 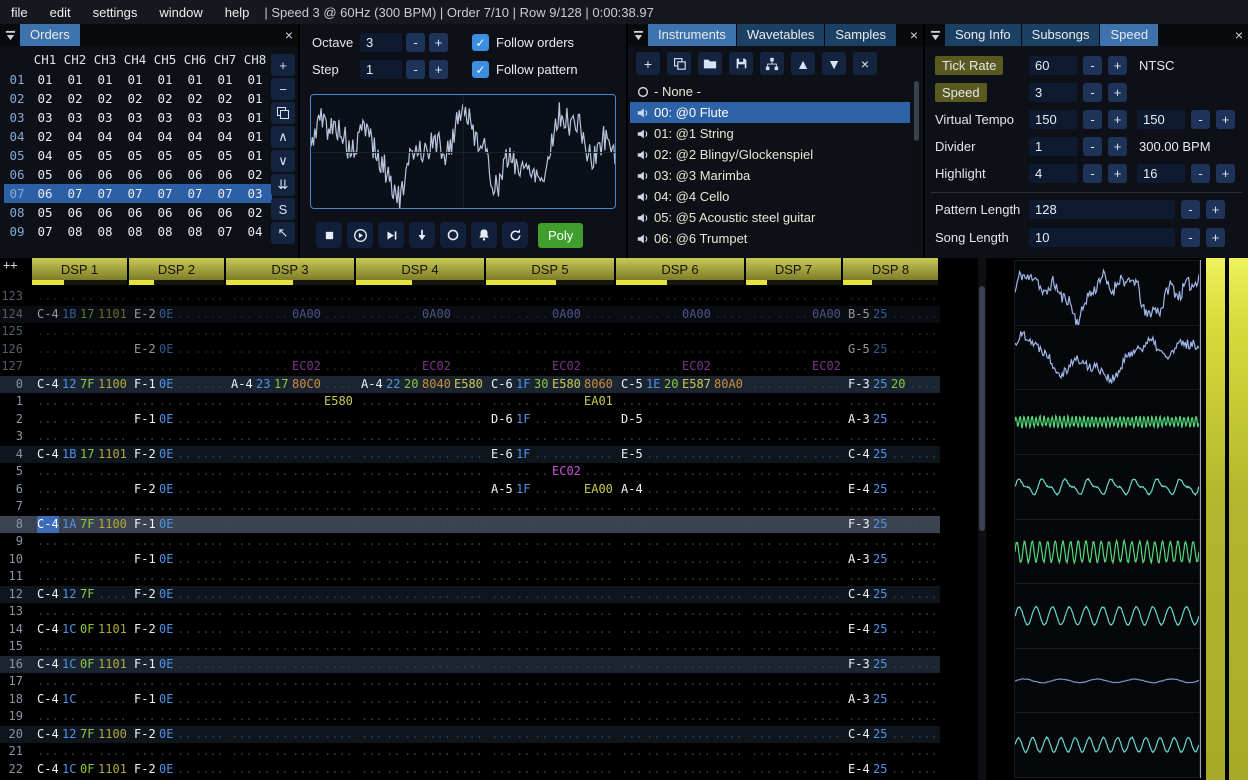 I want to click on pattern-field: 23, so click(x=263, y=385).